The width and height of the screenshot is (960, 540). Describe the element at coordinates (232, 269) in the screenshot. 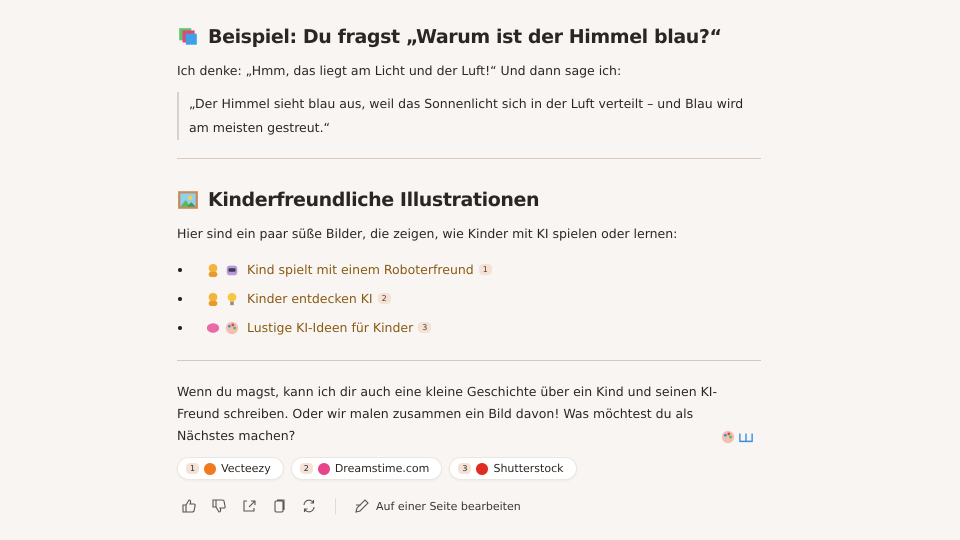

I see `robot-icon` at that location.